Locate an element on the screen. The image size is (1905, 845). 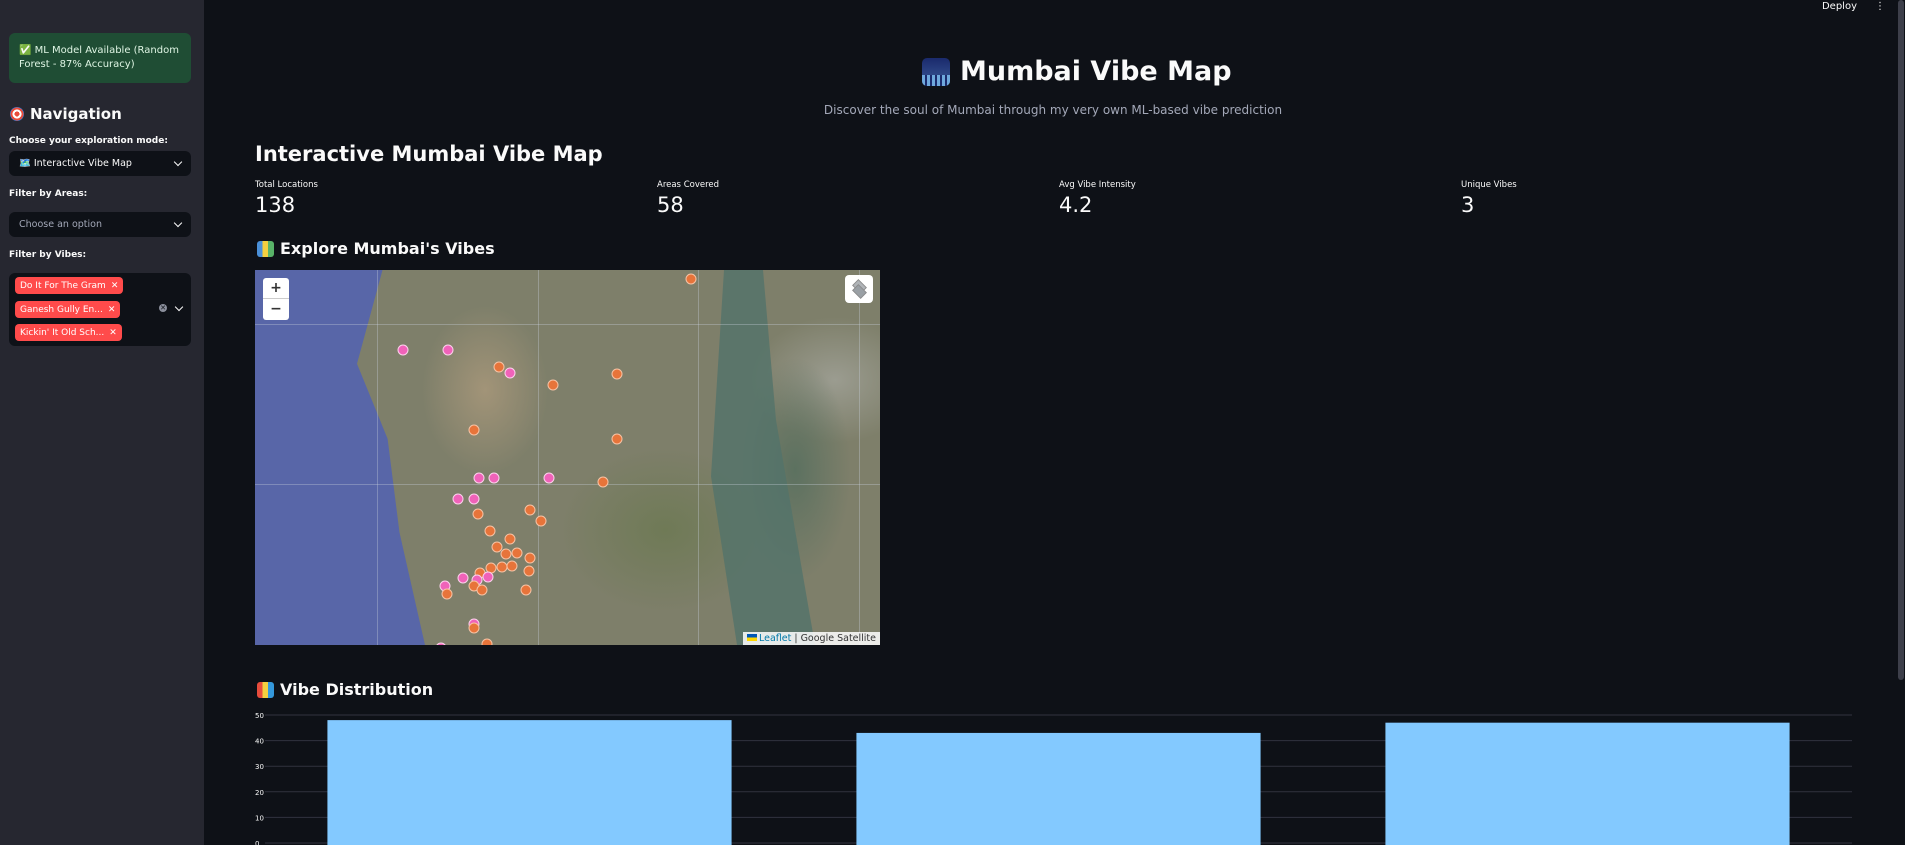
map-attribution: Leaflet | Google Satellite is located at coordinates (811, 638).